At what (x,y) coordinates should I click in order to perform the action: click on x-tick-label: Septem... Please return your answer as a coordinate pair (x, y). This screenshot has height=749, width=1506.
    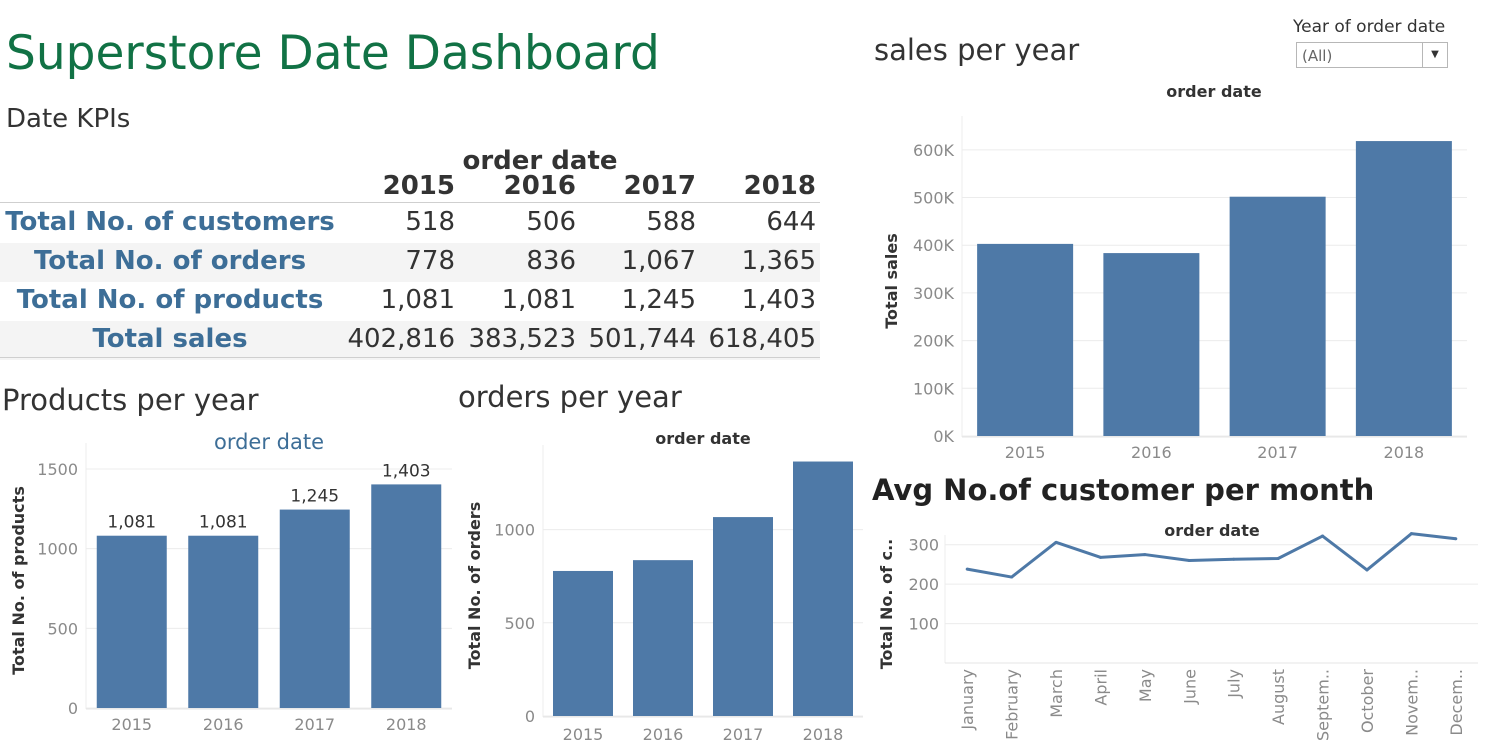
    Looking at the image, I should click on (1323, 705).